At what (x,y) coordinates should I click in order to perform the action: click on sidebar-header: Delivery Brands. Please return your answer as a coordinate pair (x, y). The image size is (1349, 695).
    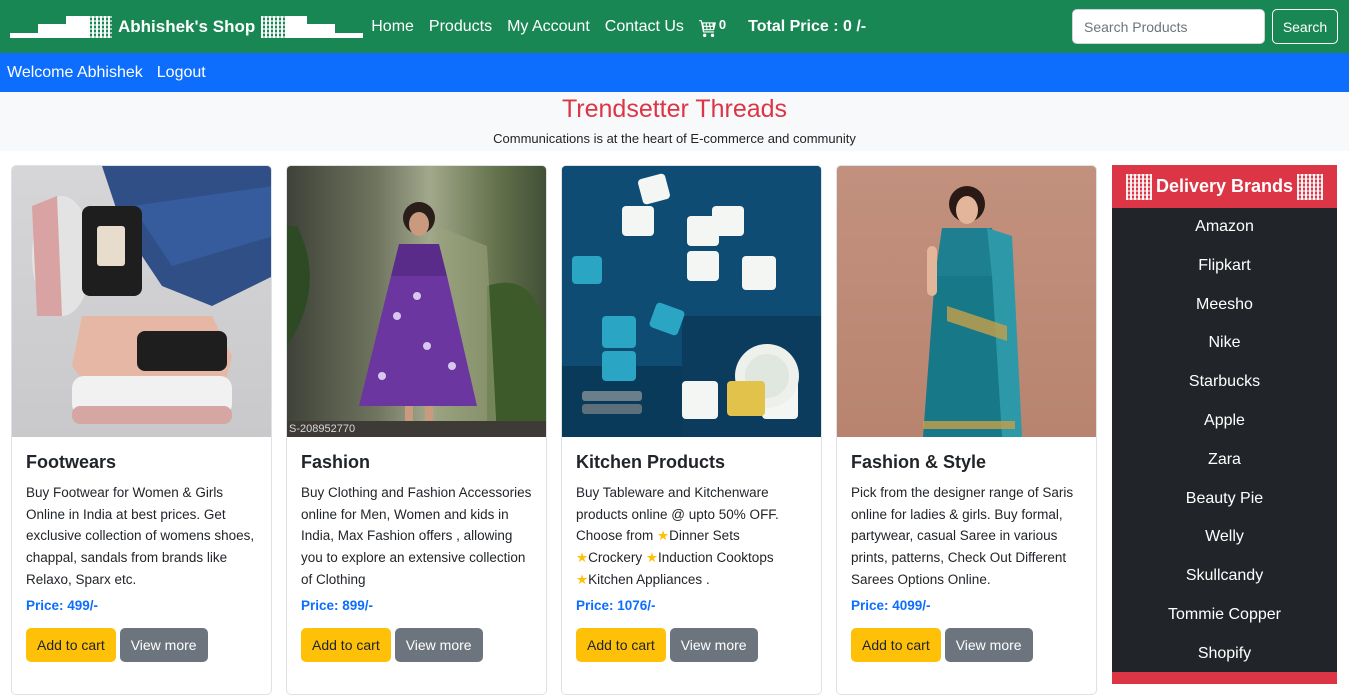
    Looking at the image, I should click on (1224, 186).